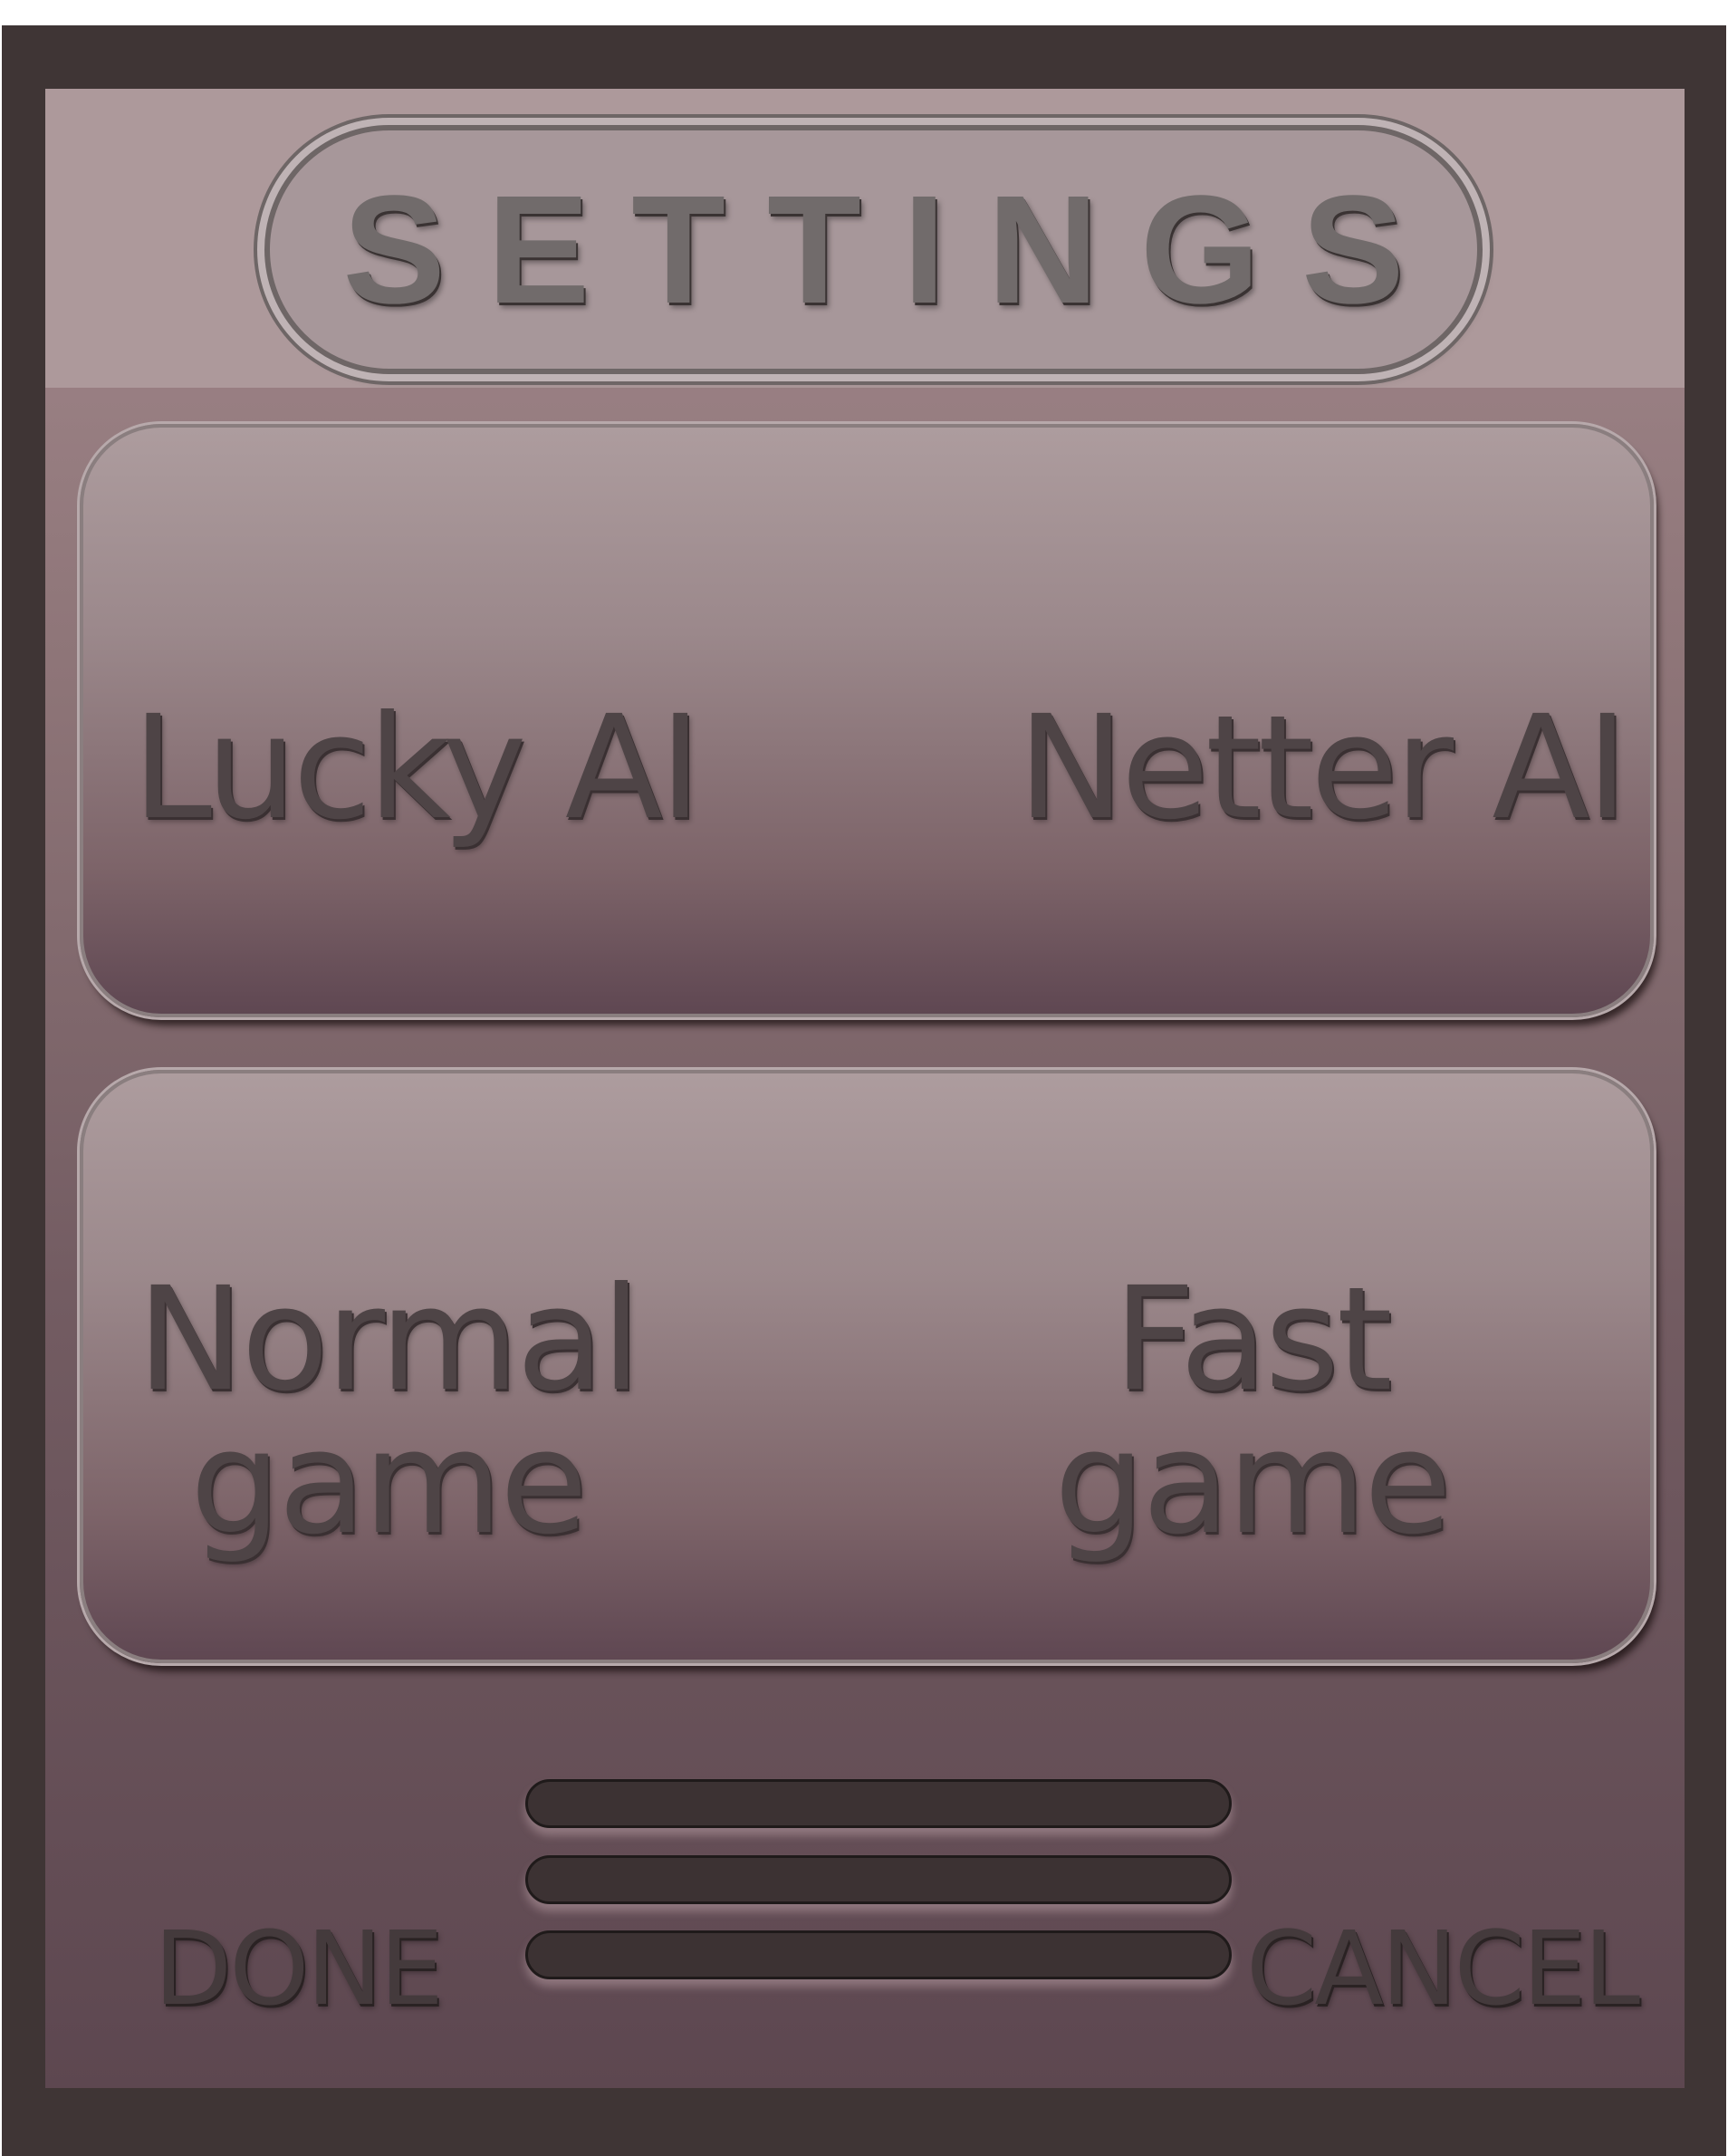 This screenshot has width=1728, height=2156. Describe the element at coordinates (879, 1880) in the screenshot. I see `menu-bar-middle` at that location.